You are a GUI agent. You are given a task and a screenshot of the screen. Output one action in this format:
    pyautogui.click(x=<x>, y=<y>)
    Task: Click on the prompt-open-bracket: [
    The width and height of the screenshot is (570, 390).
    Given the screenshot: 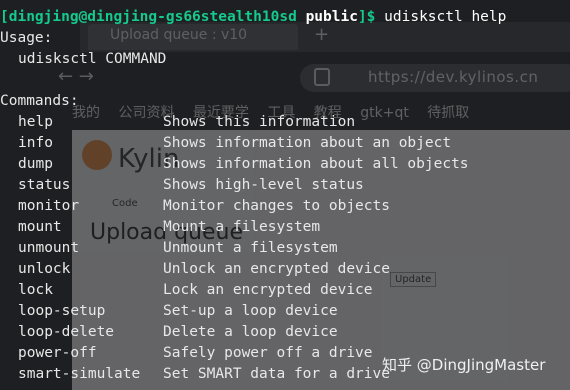 What is the action you would take?
    pyautogui.click(x=4, y=17)
    